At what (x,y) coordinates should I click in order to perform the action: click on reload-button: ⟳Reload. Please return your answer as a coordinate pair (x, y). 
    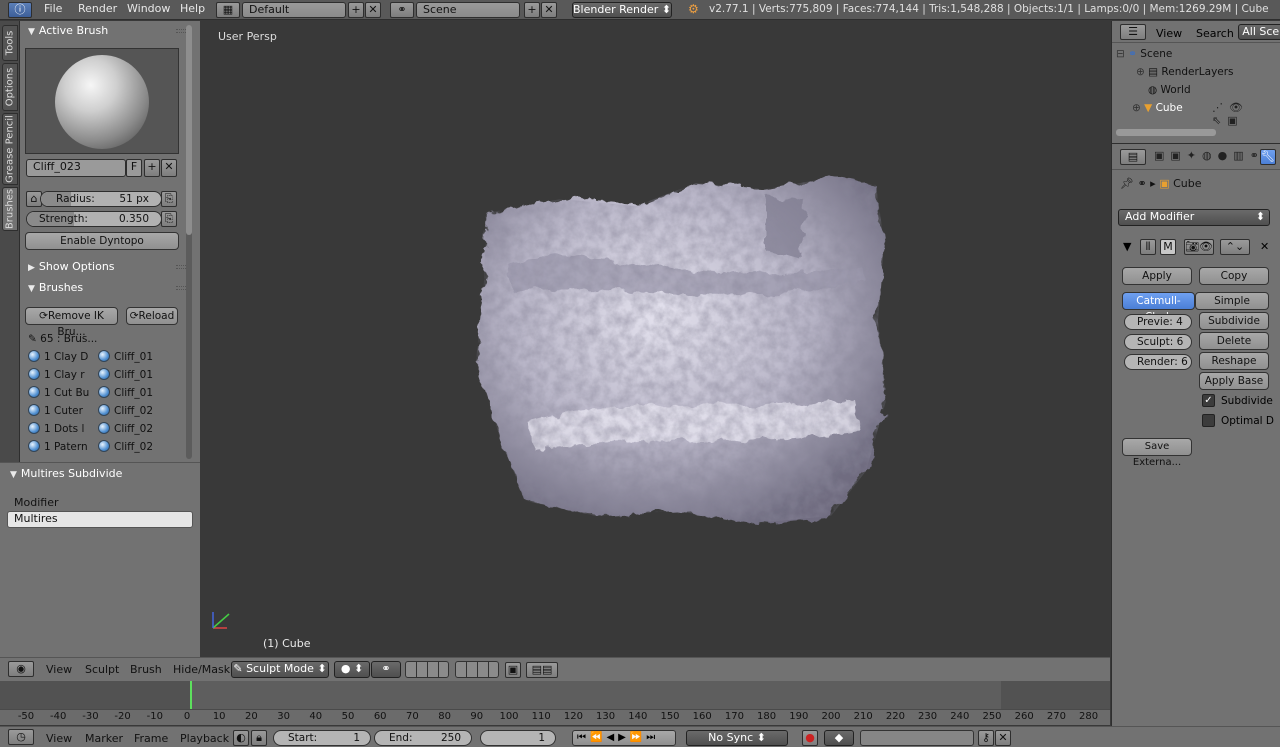
    Looking at the image, I should click on (152, 316).